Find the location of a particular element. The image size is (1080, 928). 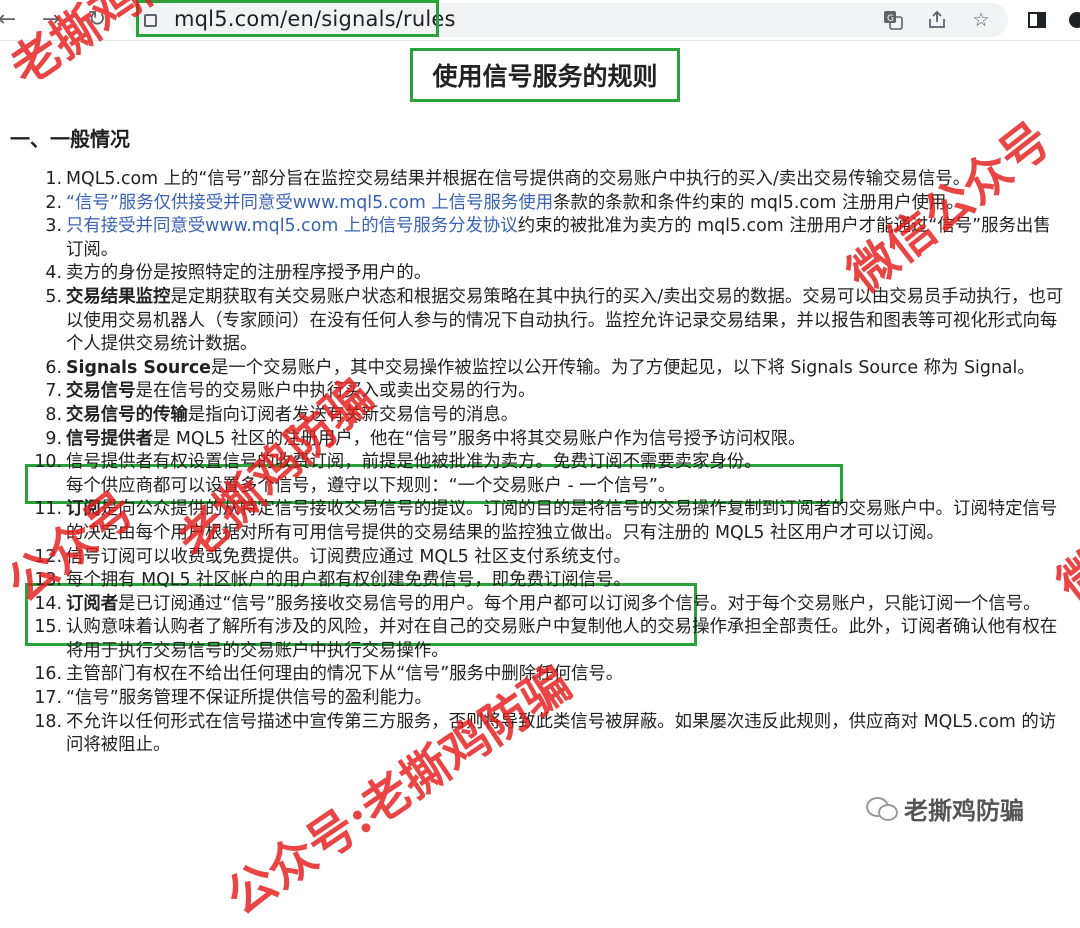

rule-number: 4. is located at coordinates (53, 273).